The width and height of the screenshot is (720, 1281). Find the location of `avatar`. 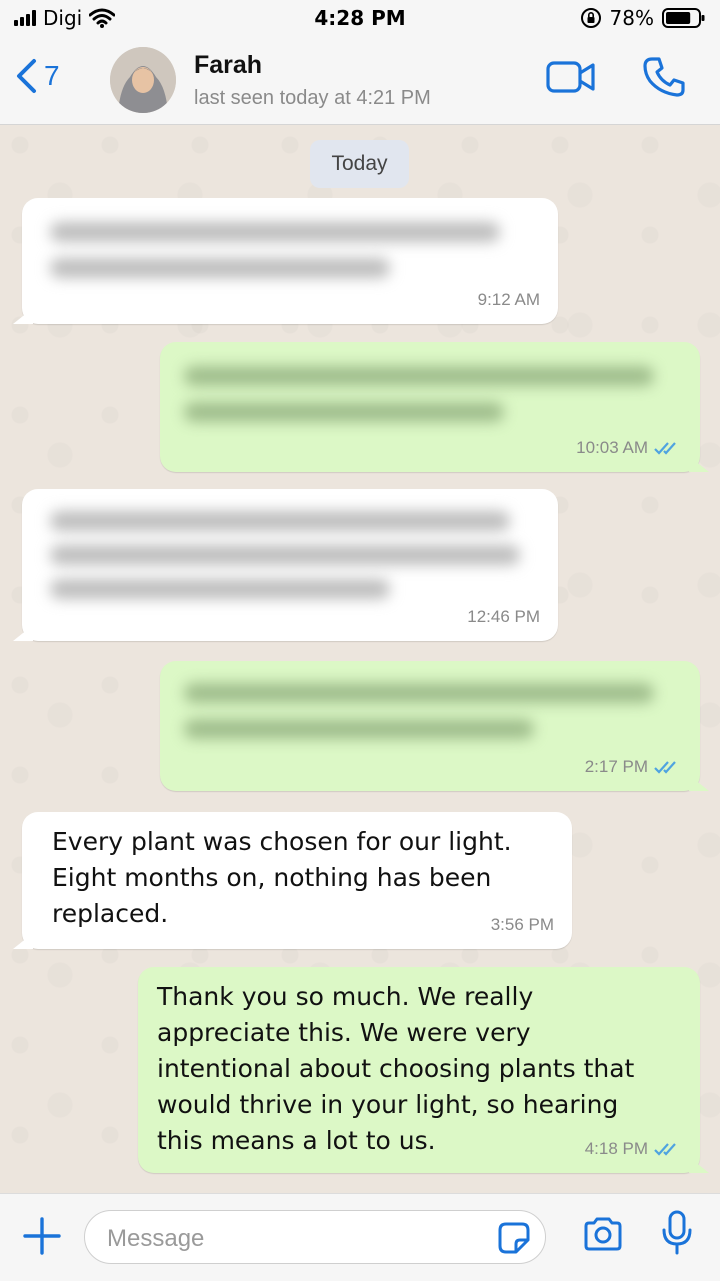

avatar is located at coordinates (143, 80).